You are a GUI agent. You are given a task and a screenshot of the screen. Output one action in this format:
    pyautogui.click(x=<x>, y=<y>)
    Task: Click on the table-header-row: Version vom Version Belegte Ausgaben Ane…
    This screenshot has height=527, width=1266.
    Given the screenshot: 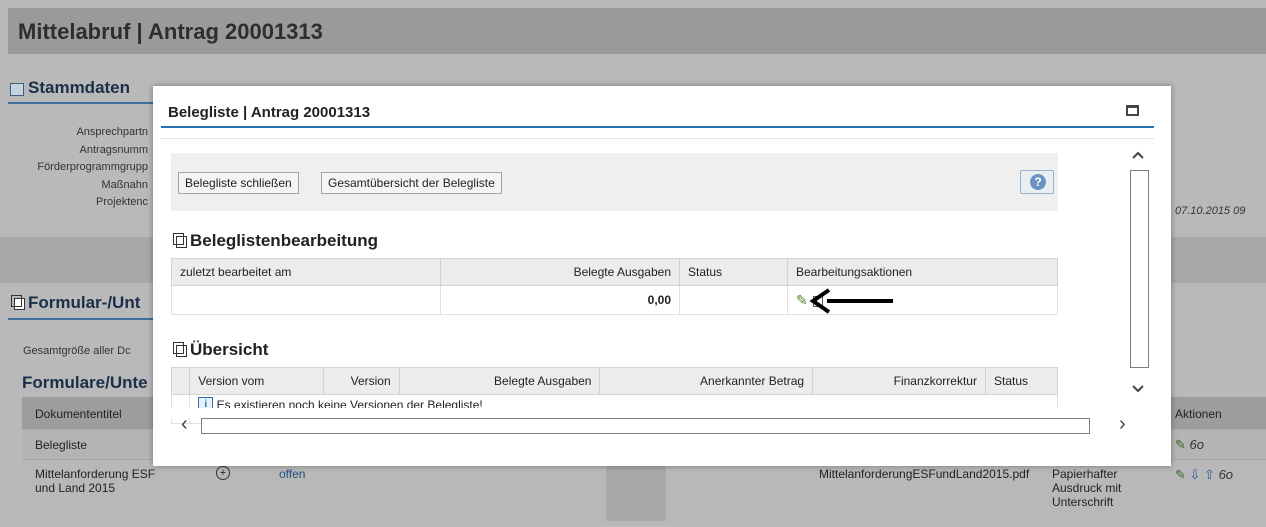 What is the action you would take?
    pyautogui.click(x=614, y=381)
    